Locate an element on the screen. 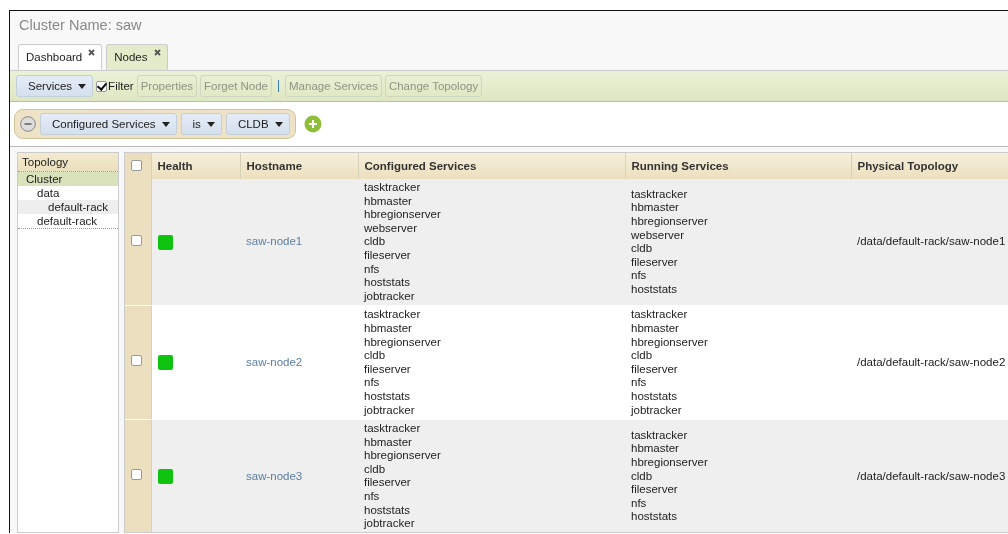 This screenshot has height=534, width=1008. remove-icon is located at coordinates (28, 124).